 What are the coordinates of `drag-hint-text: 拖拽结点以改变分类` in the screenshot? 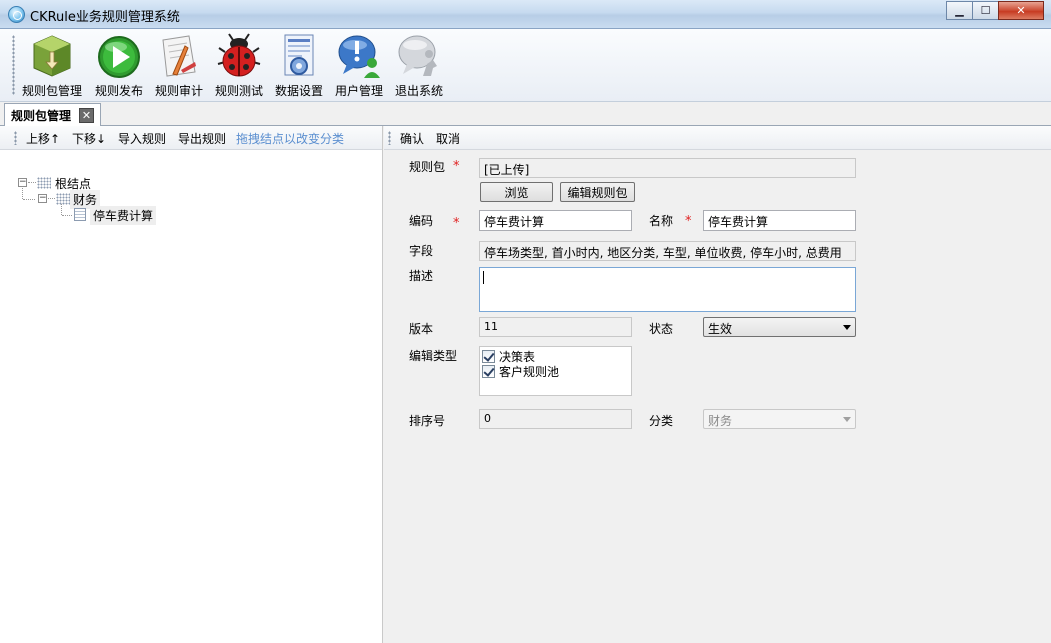 It's located at (290, 139).